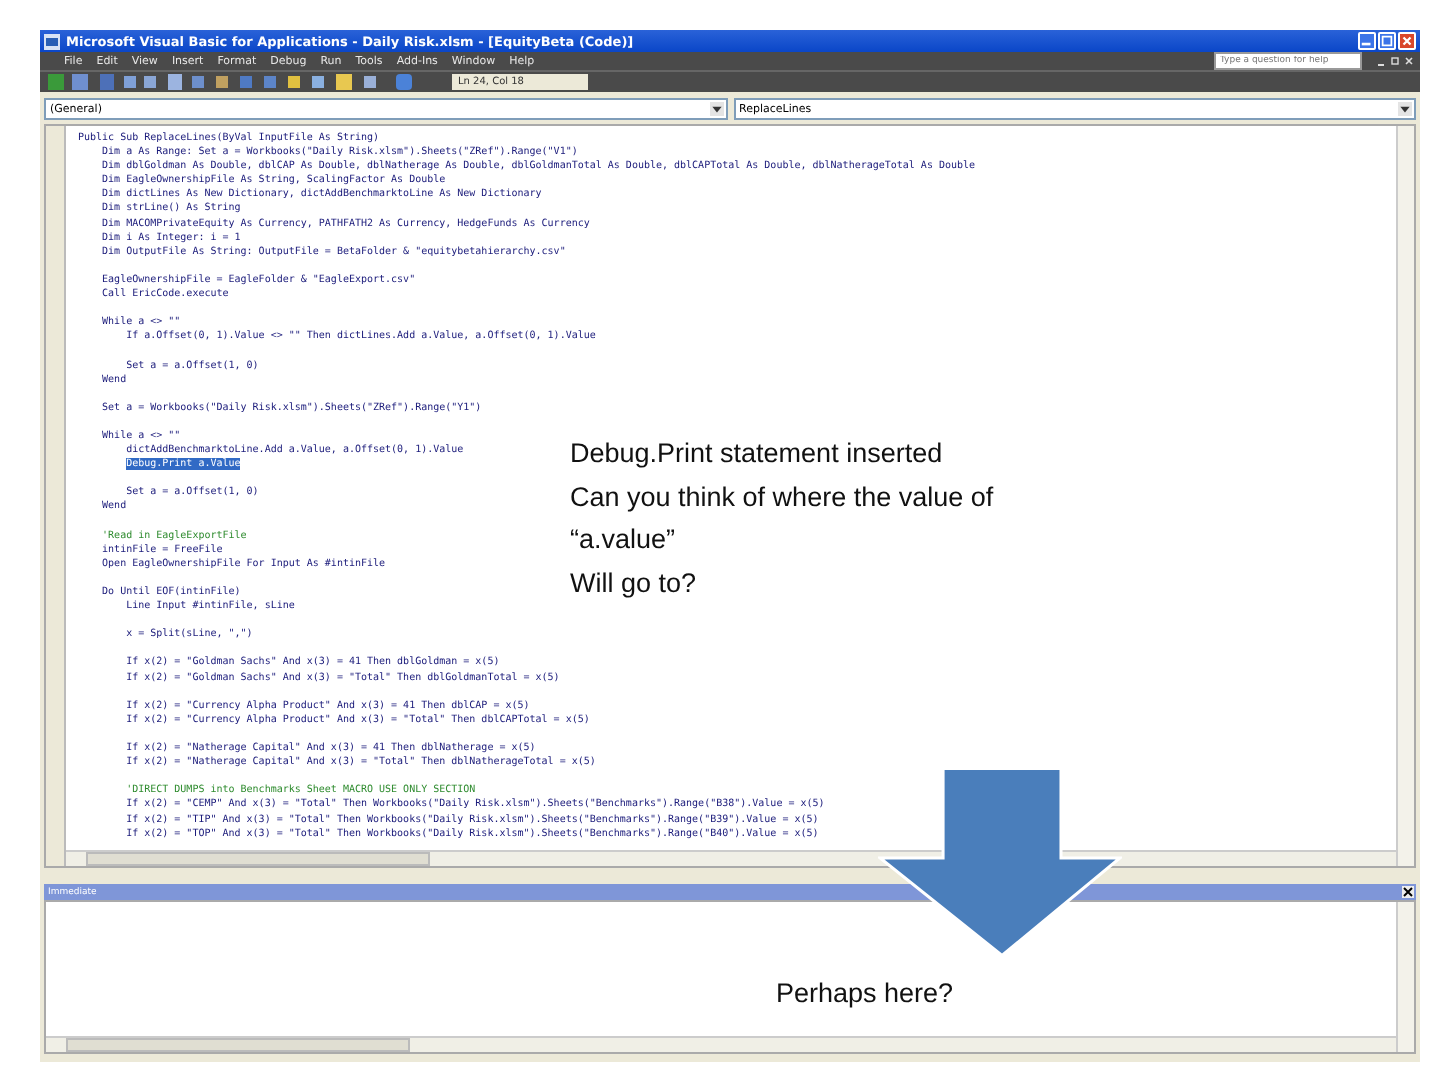 This screenshot has width=1456, height=1092. Describe the element at coordinates (757, 454) in the screenshot. I see `annotation-text: Debug.Print statement inserted` at that location.